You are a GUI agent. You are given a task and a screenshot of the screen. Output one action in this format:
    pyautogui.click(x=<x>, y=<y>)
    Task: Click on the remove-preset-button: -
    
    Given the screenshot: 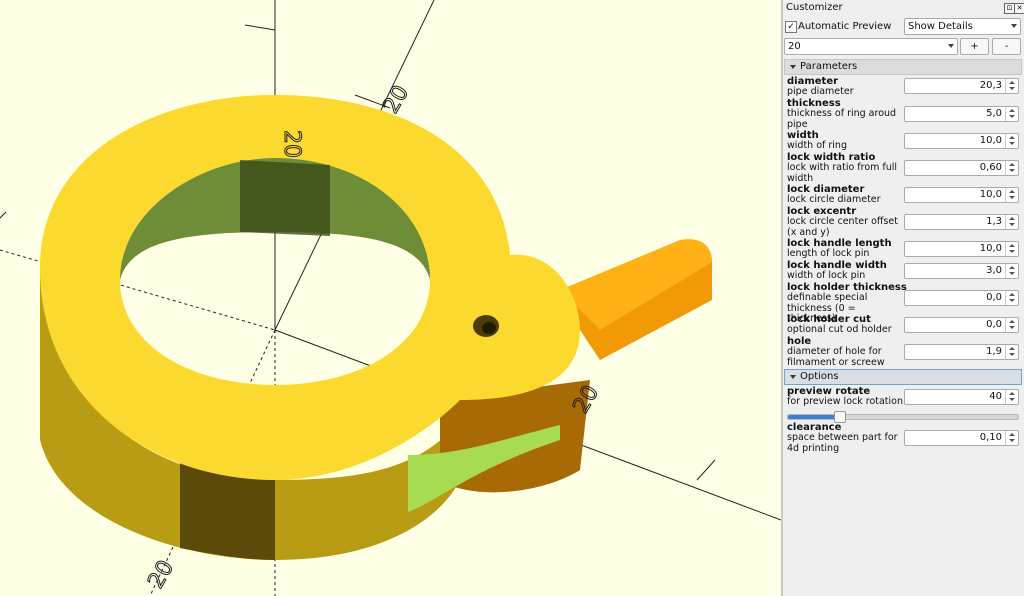 What is the action you would take?
    pyautogui.click(x=1006, y=46)
    